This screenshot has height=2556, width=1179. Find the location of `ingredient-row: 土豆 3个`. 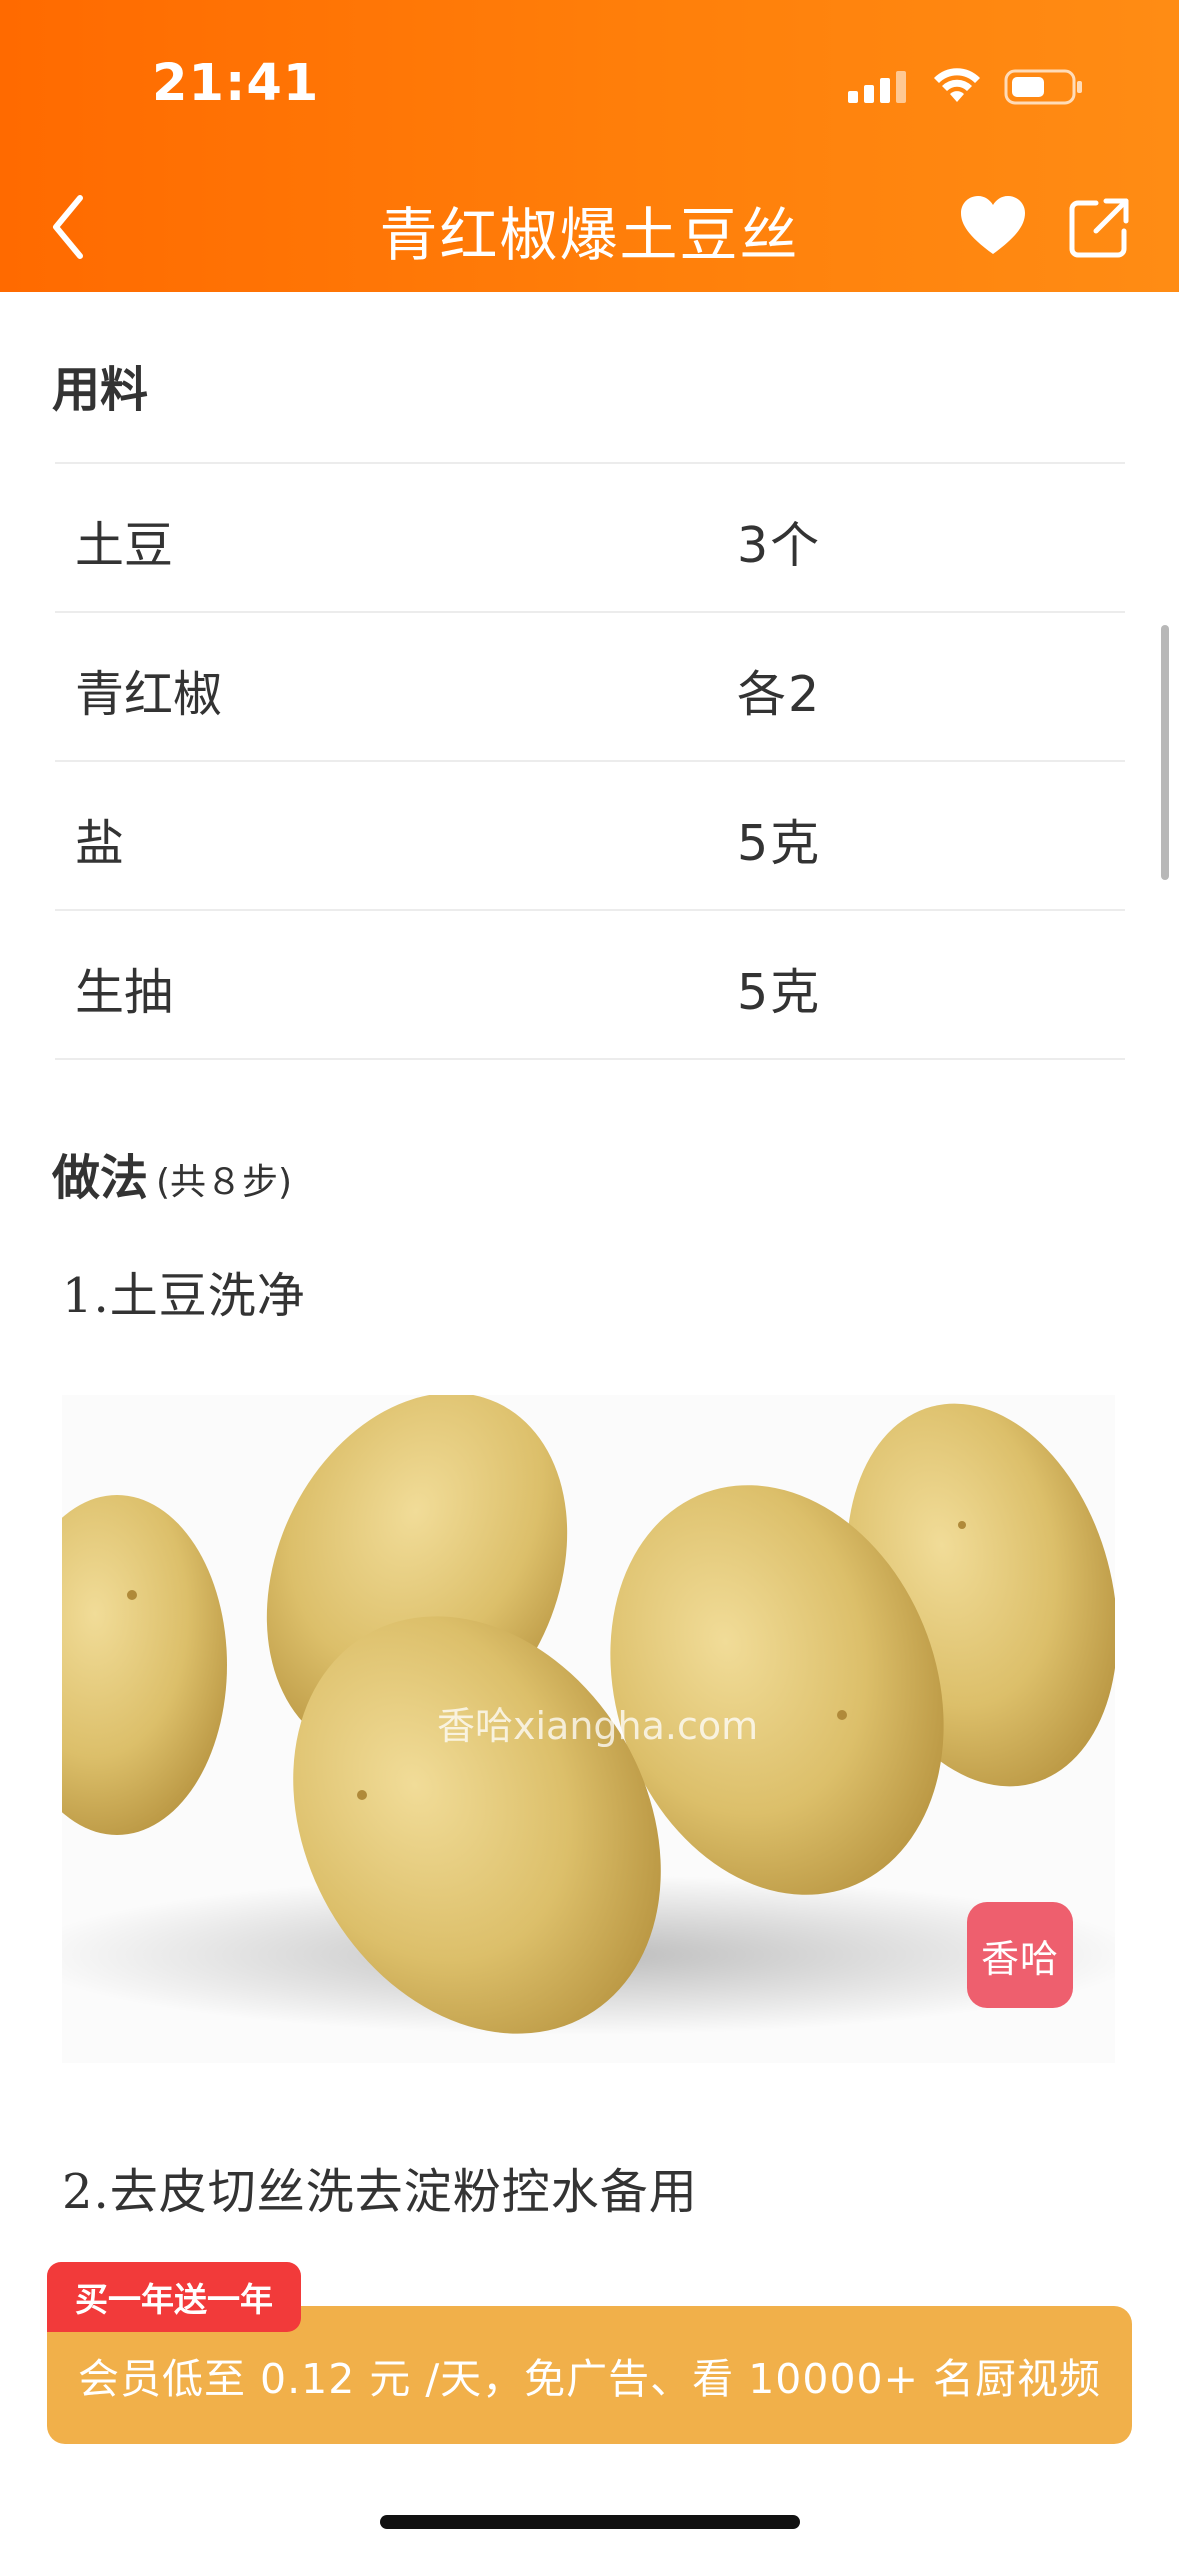

ingredient-row: 土豆 3个 is located at coordinates (590, 536).